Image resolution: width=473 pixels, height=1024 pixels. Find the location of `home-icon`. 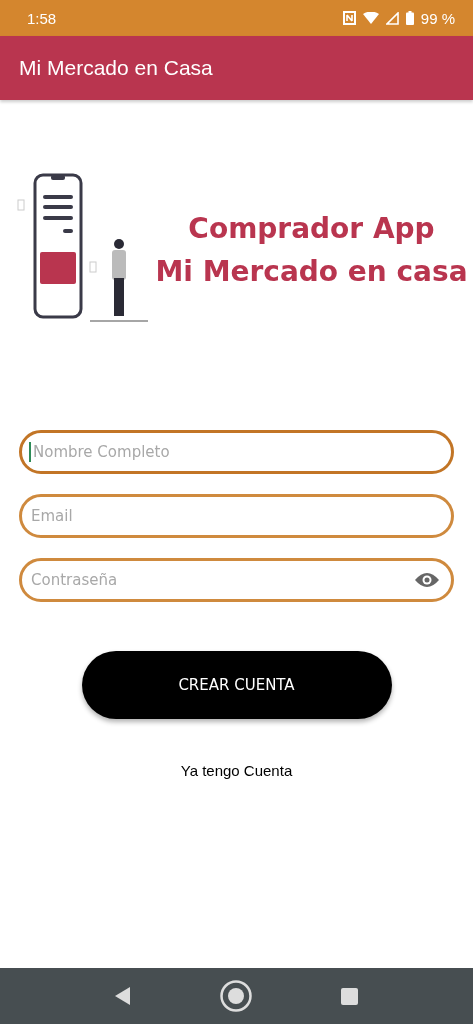

home-icon is located at coordinates (236, 996).